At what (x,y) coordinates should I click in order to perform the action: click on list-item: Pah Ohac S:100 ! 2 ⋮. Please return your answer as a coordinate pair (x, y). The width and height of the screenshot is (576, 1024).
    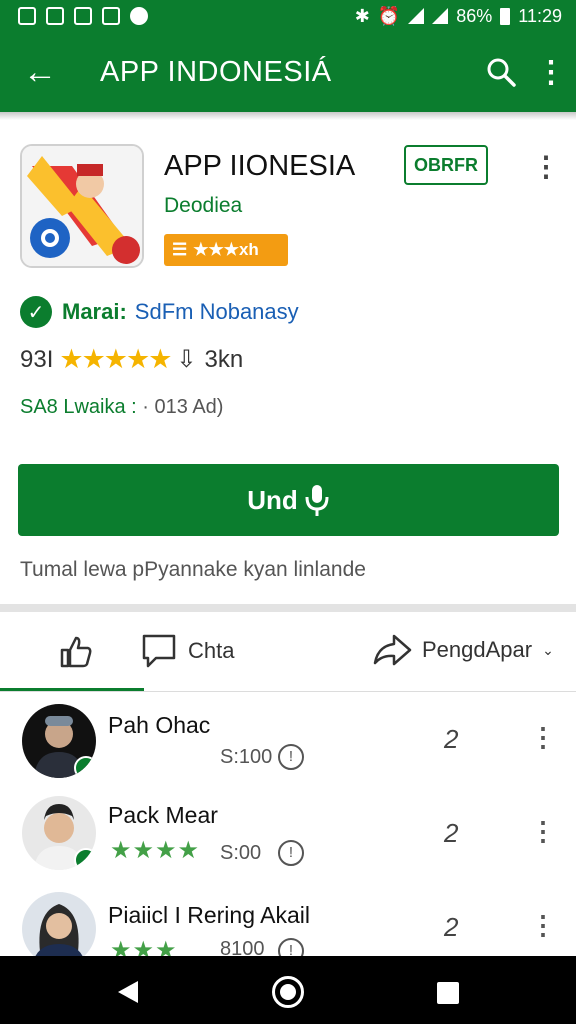
    Looking at the image, I should click on (288, 748).